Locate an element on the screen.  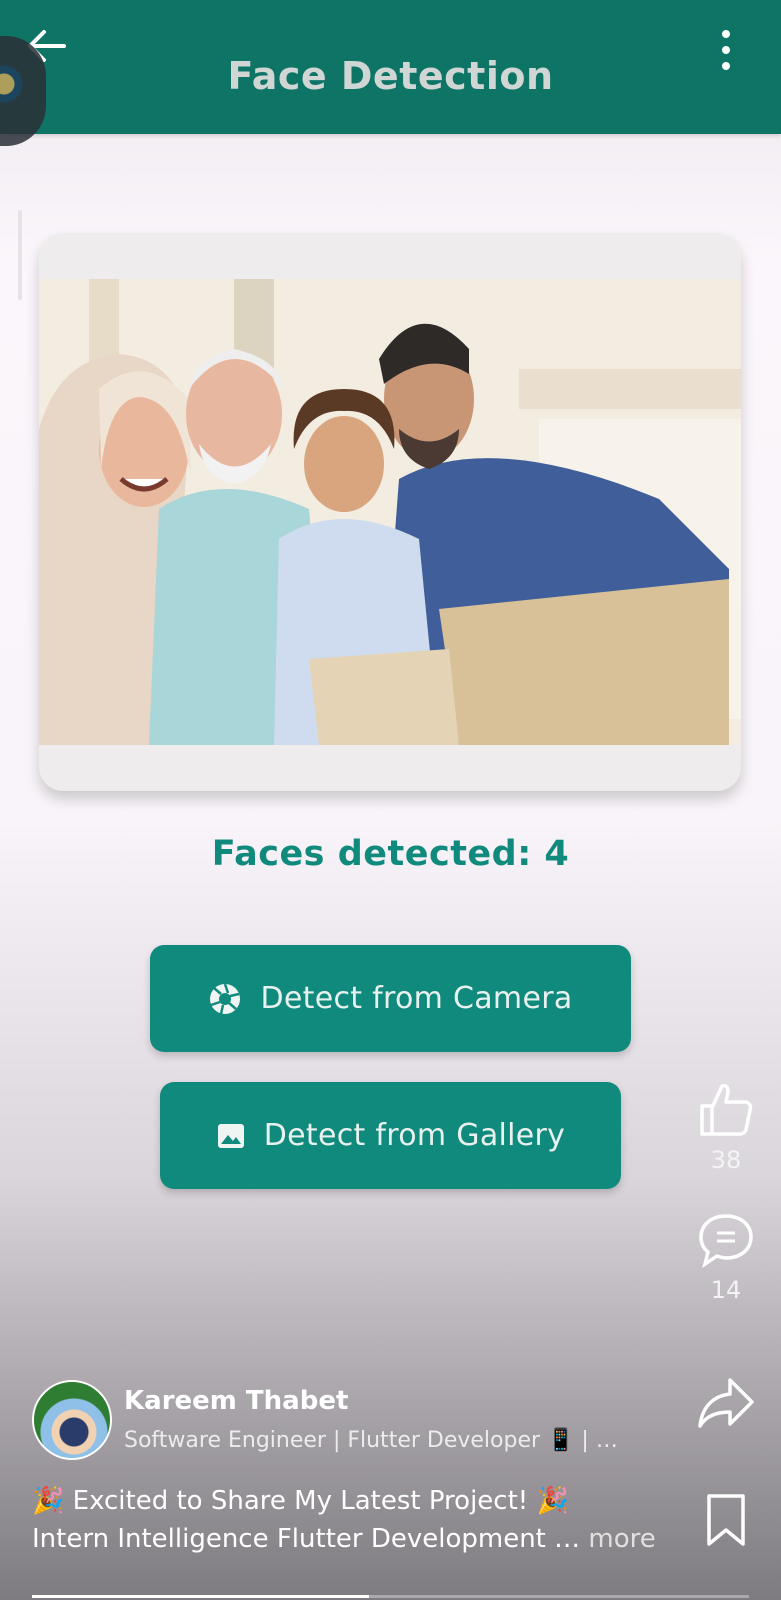
comment-action: 14 is located at coordinates (726, 1258).